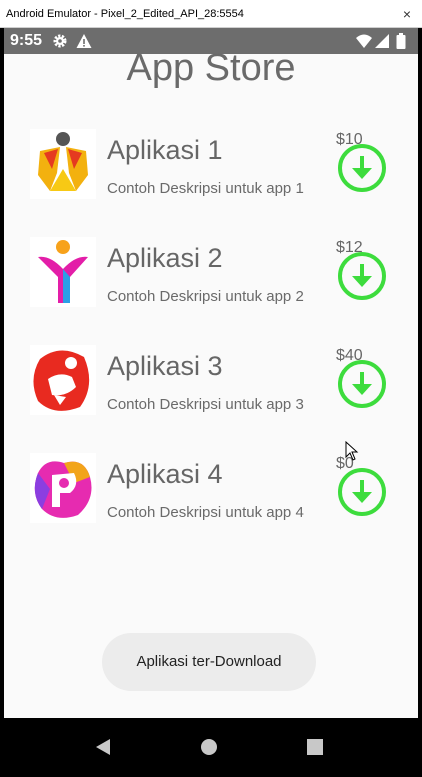 The height and width of the screenshot is (777, 422). Describe the element at coordinates (63, 272) in the screenshot. I see `app-2-logo` at that location.